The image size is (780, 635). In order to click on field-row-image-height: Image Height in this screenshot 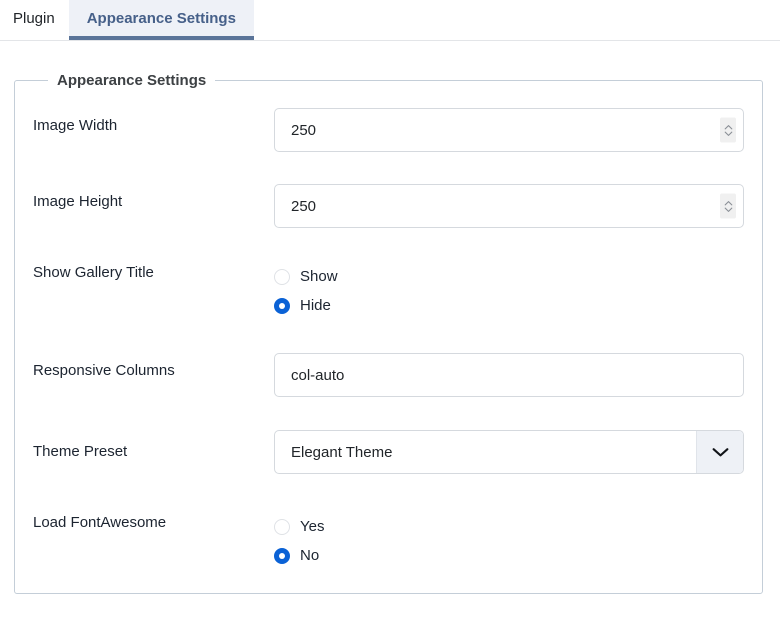, I will do `click(388, 206)`.